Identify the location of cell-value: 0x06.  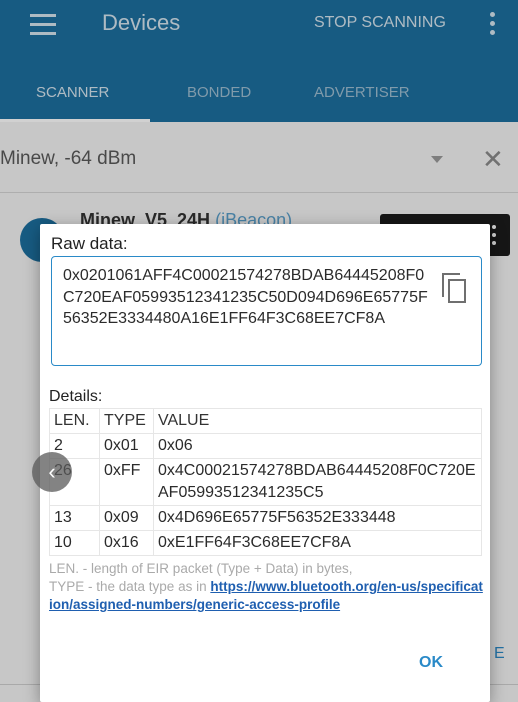
(317, 446).